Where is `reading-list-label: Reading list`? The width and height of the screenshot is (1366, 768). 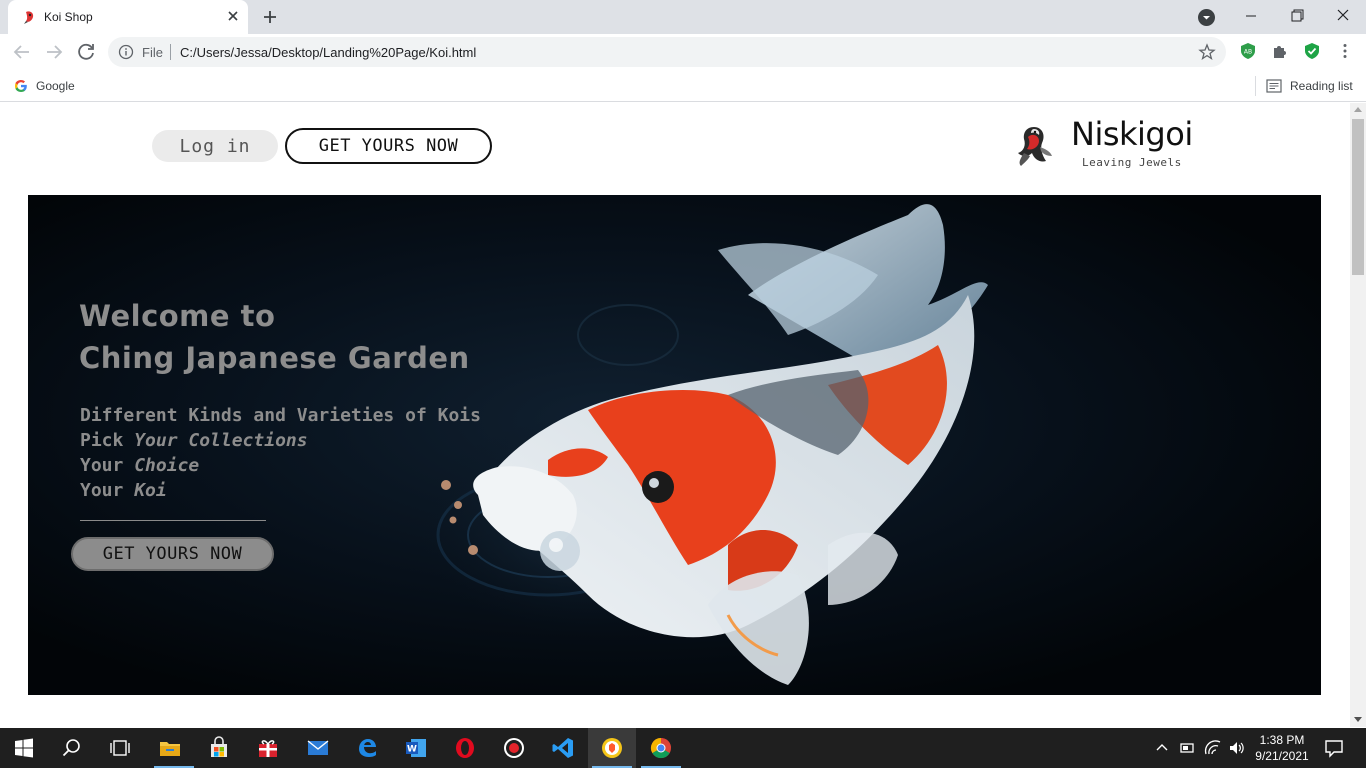
reading-list-label: Reading list is located at coordinates (1321, 86).